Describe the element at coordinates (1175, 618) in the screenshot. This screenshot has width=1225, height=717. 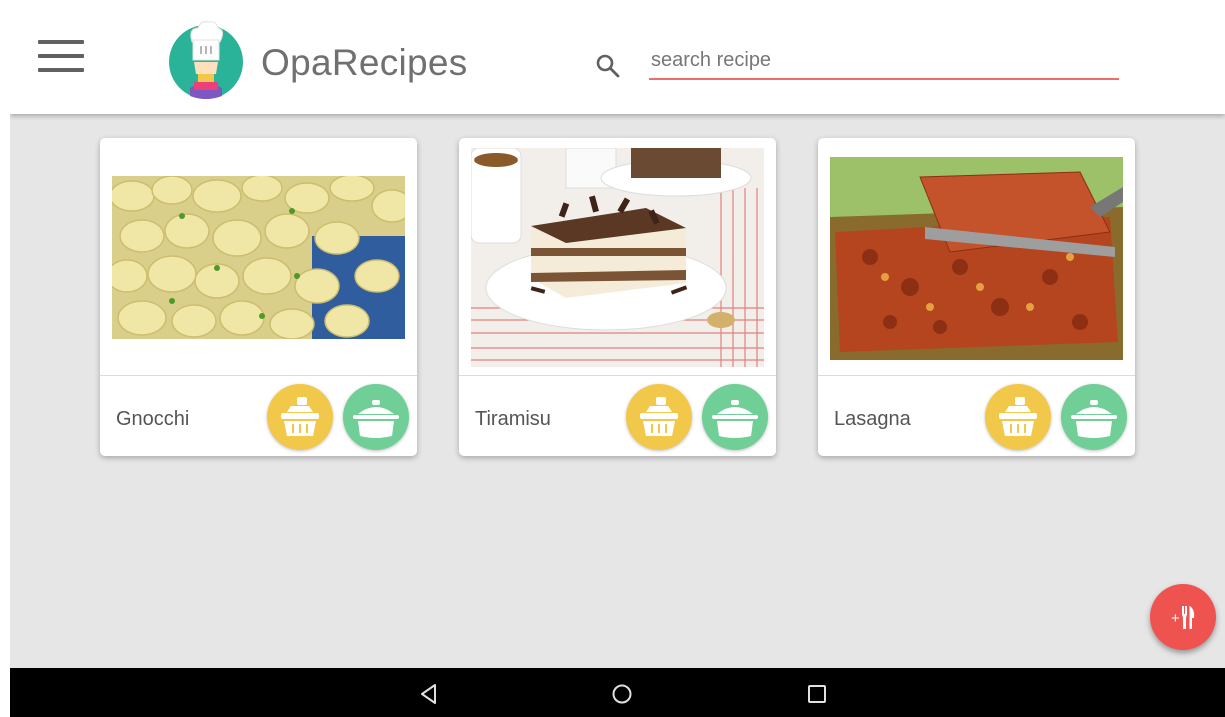
I see `add-plus-label: +` at that location.